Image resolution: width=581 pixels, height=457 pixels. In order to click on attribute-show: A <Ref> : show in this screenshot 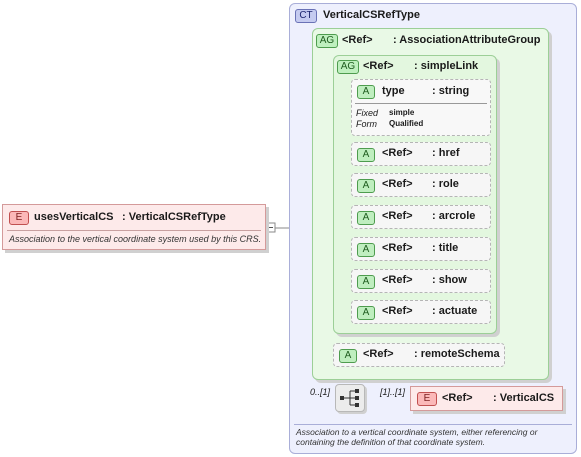, I will do `click(421, 281)`.